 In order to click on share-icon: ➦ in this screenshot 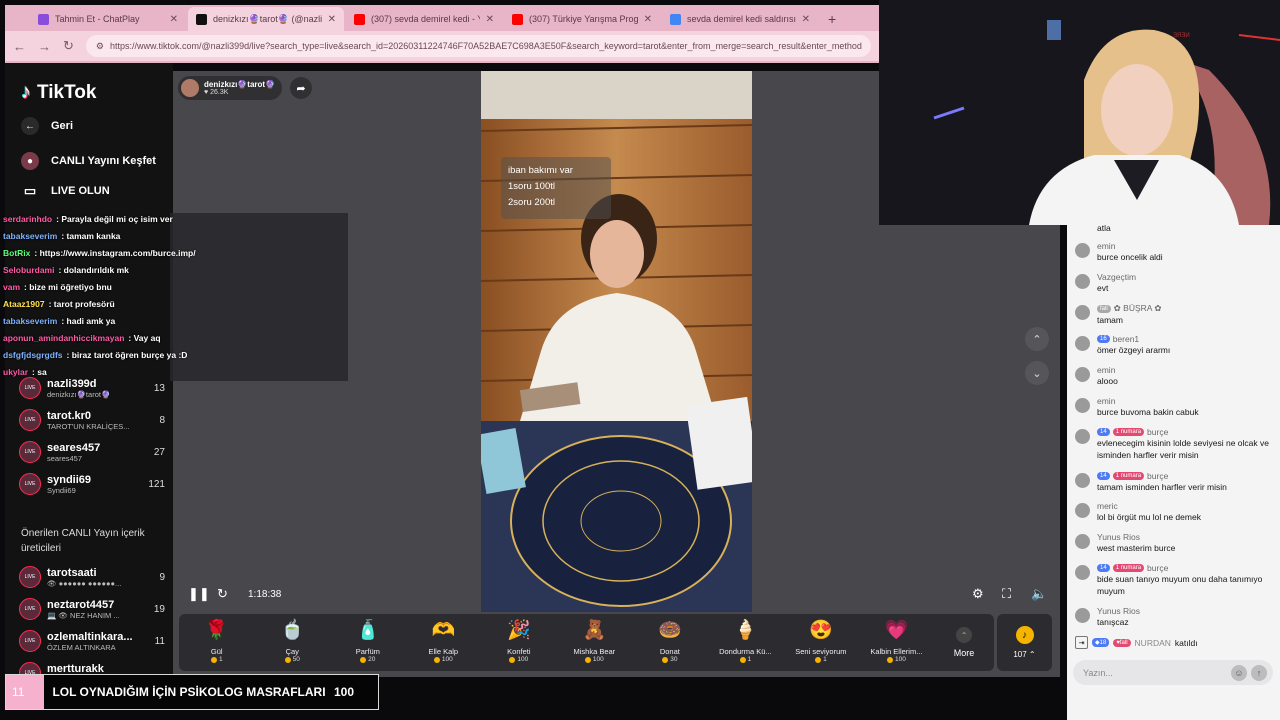, I will do `click(301, 88)`.